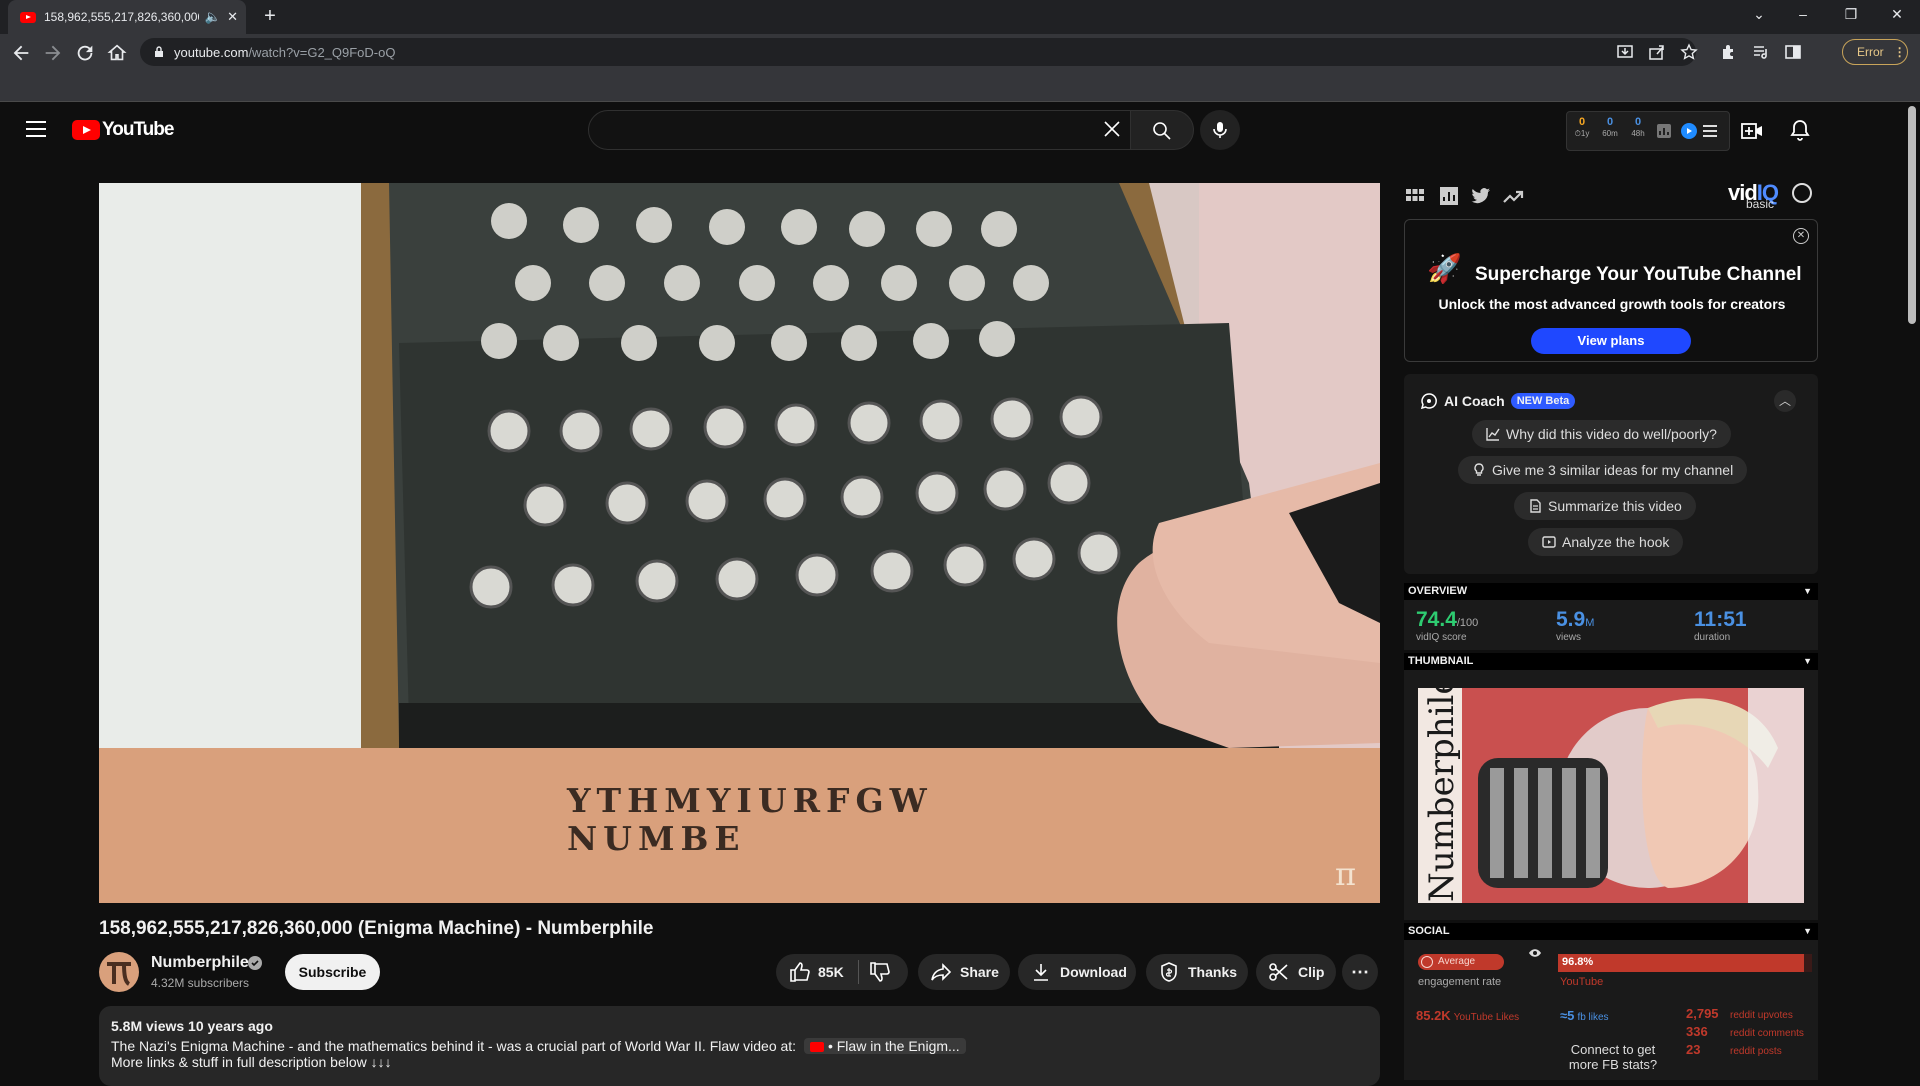 The width and height of the screenshot is (1920, 1086). I want to click on coach-question-summarize: Summarize this video, so click(1605, 506).